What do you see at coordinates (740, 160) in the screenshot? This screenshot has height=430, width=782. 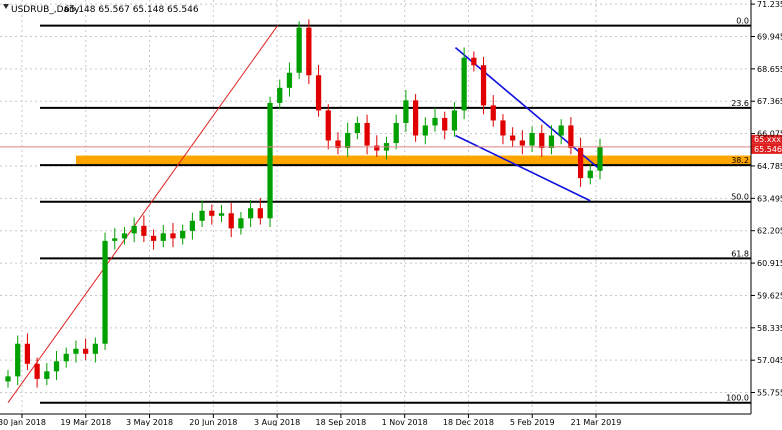 I see `fib-level-label: 38.2` at bounding box center [740, 160].